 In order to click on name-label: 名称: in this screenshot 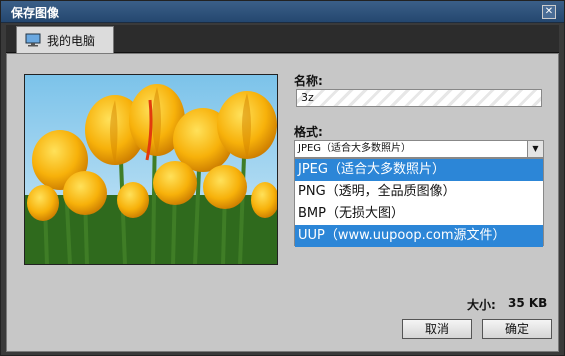, I will do `click(308, 81)`.